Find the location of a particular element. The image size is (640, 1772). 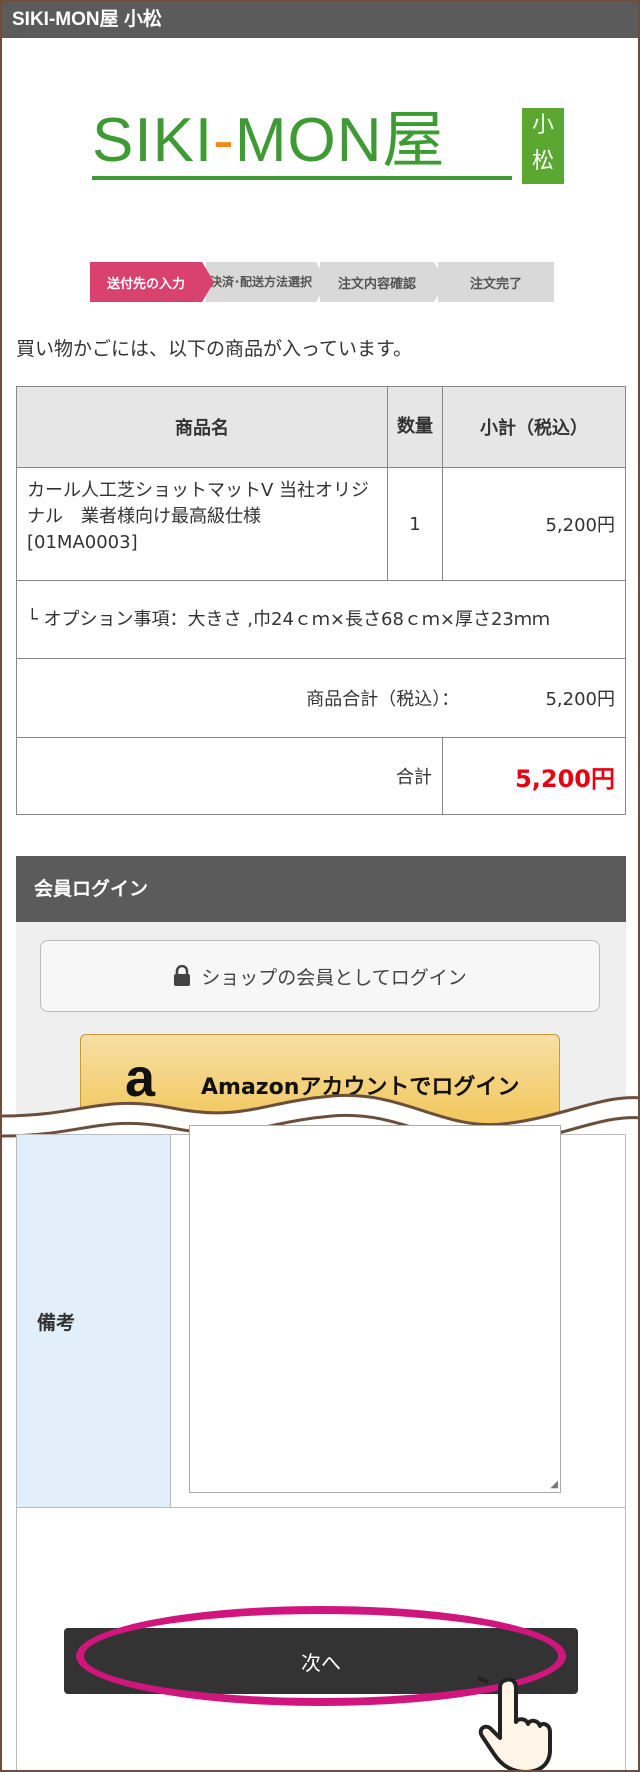

step-order-complete: 注文完了 is located at coordinates (496, 282).